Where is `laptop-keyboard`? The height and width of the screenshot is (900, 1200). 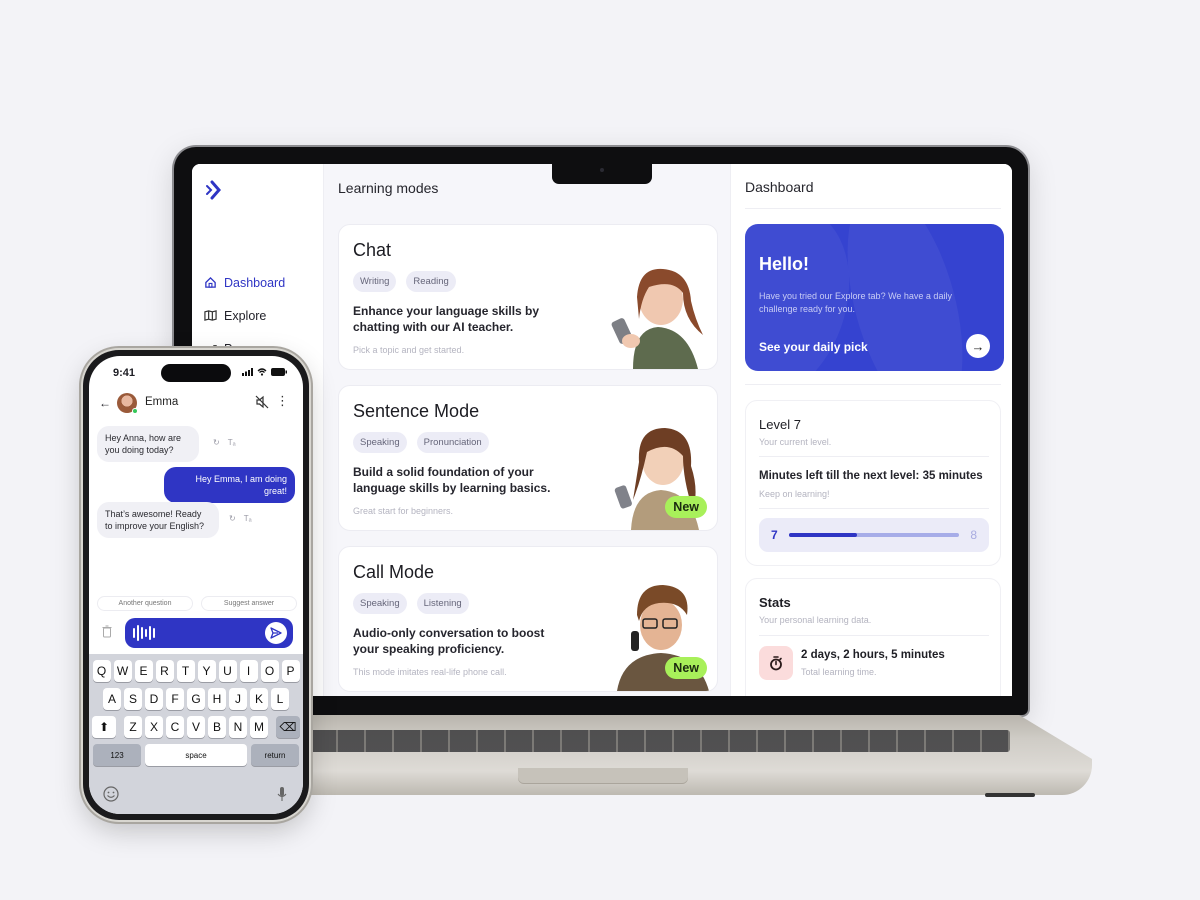
laptop-keyboard is located at coordinates (660, 741).